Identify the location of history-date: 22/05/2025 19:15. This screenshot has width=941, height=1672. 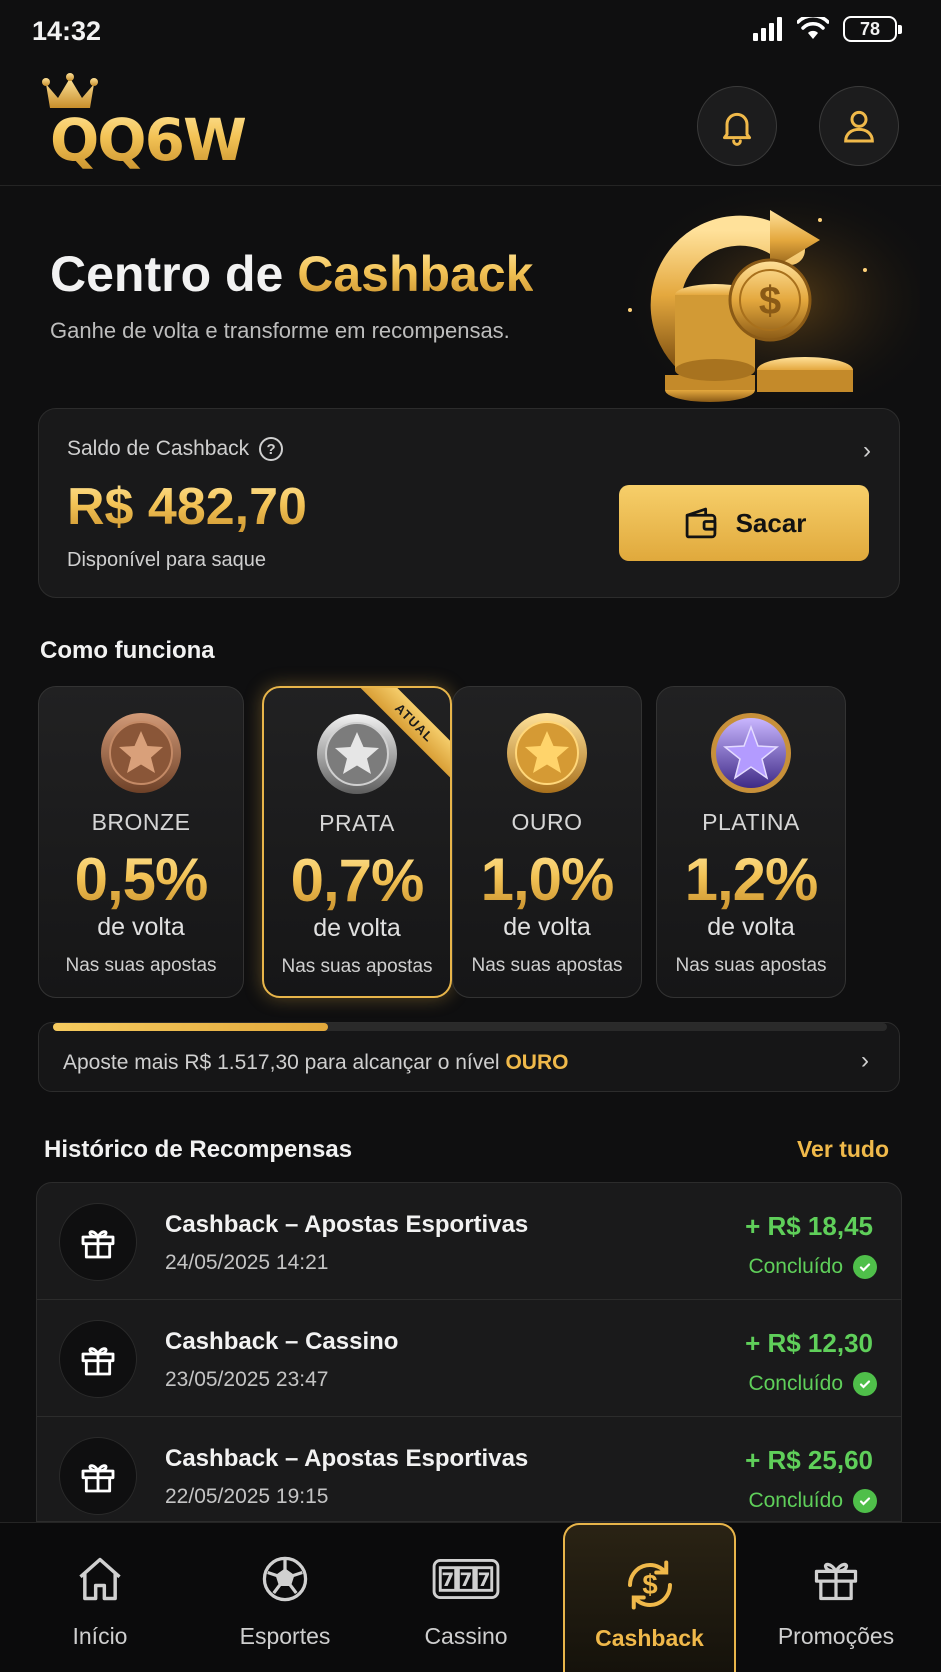
(247, 1496).